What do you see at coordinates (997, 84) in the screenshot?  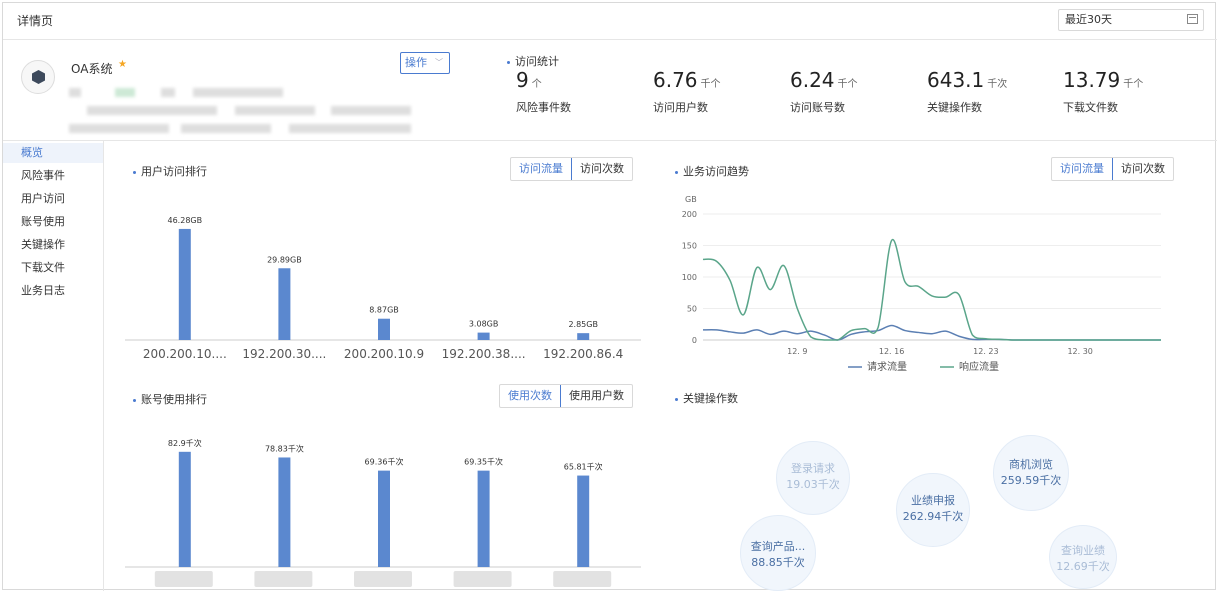 I see `stat-unit: 千次` at bounding box center [997, 84].